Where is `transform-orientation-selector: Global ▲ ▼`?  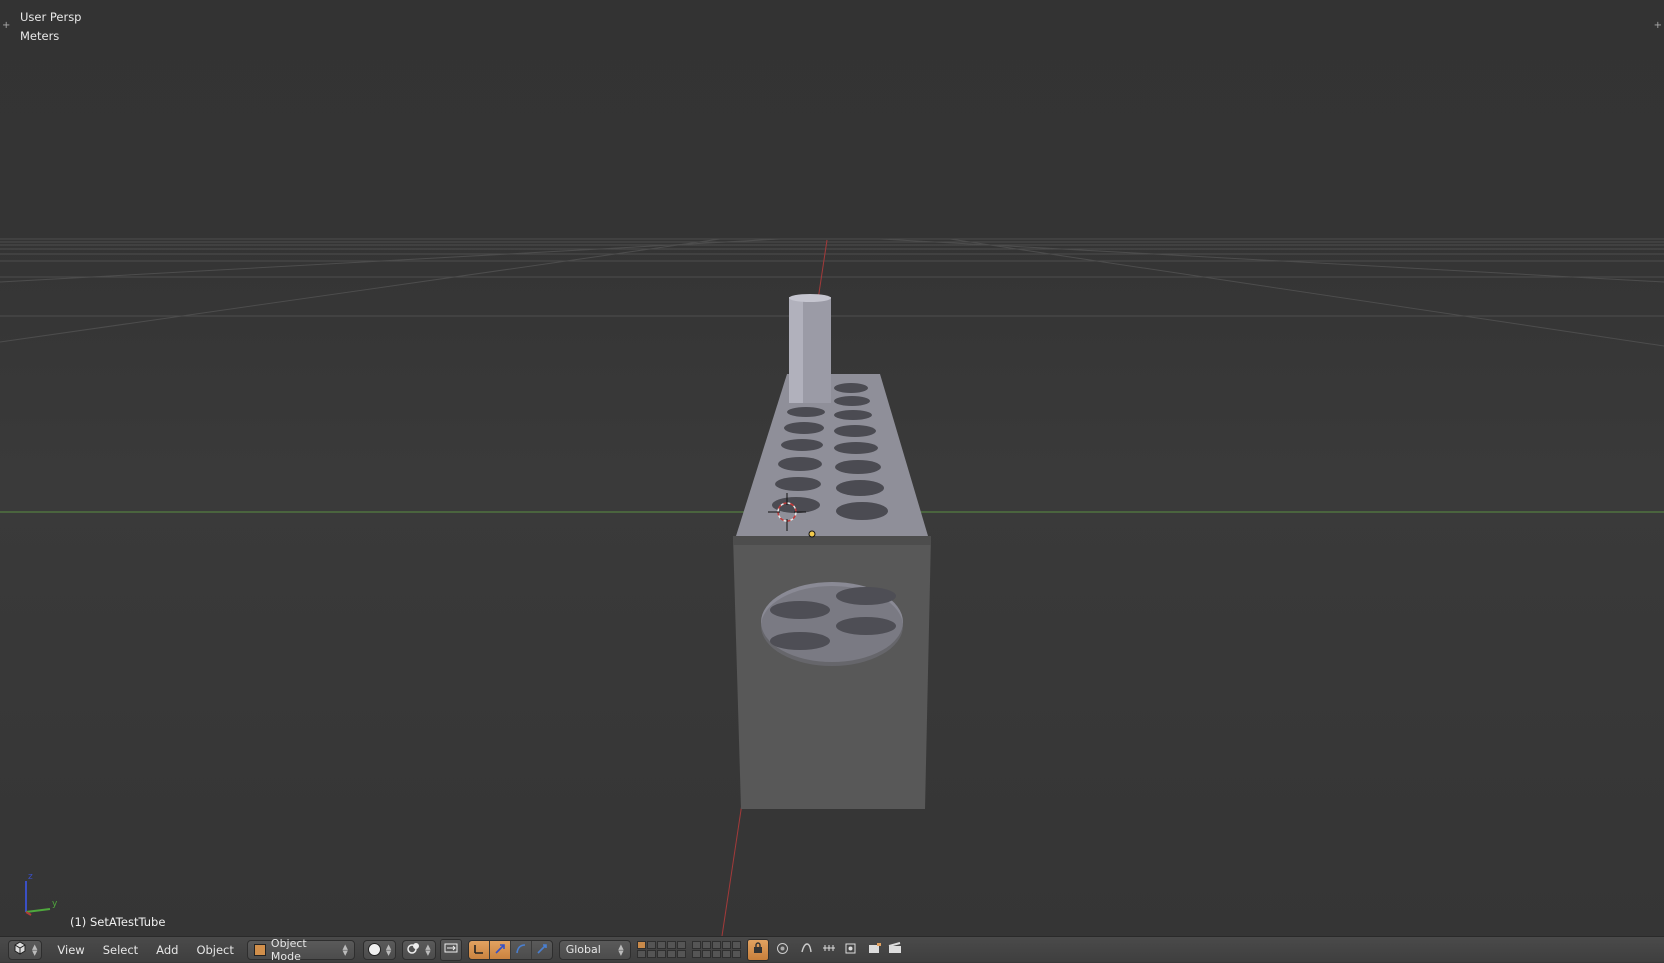
transform-orientation-selector: Global ▲ ▼ is located at coordinates (594, 949).